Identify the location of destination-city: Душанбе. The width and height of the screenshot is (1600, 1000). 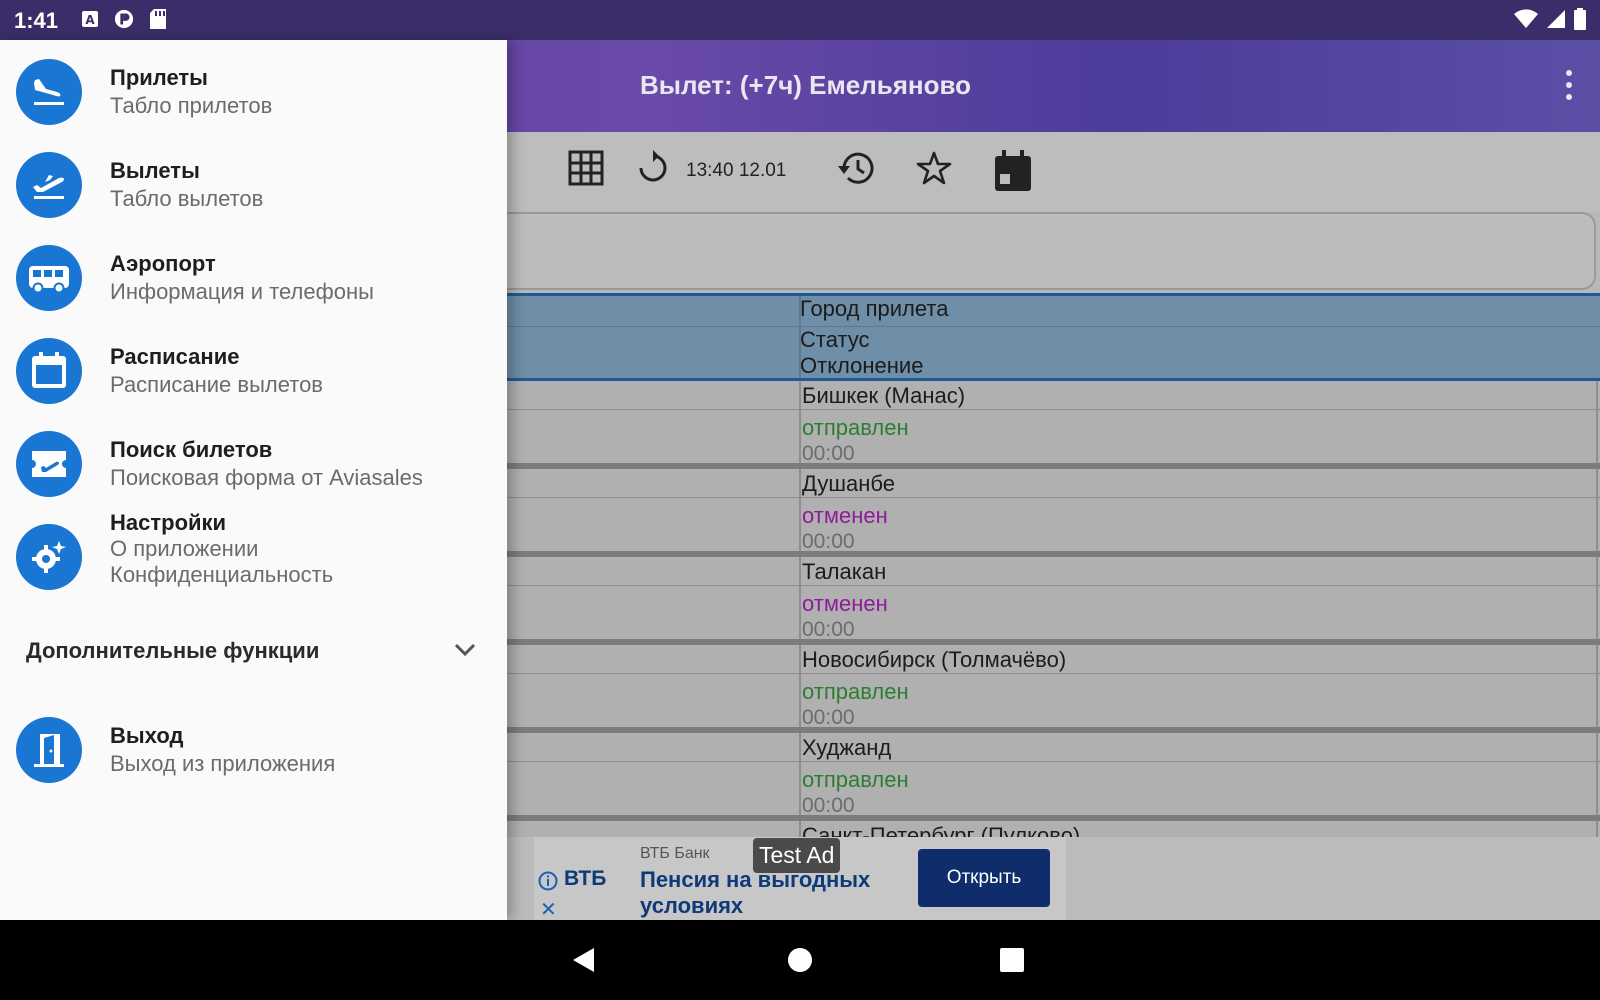
(849, 483).